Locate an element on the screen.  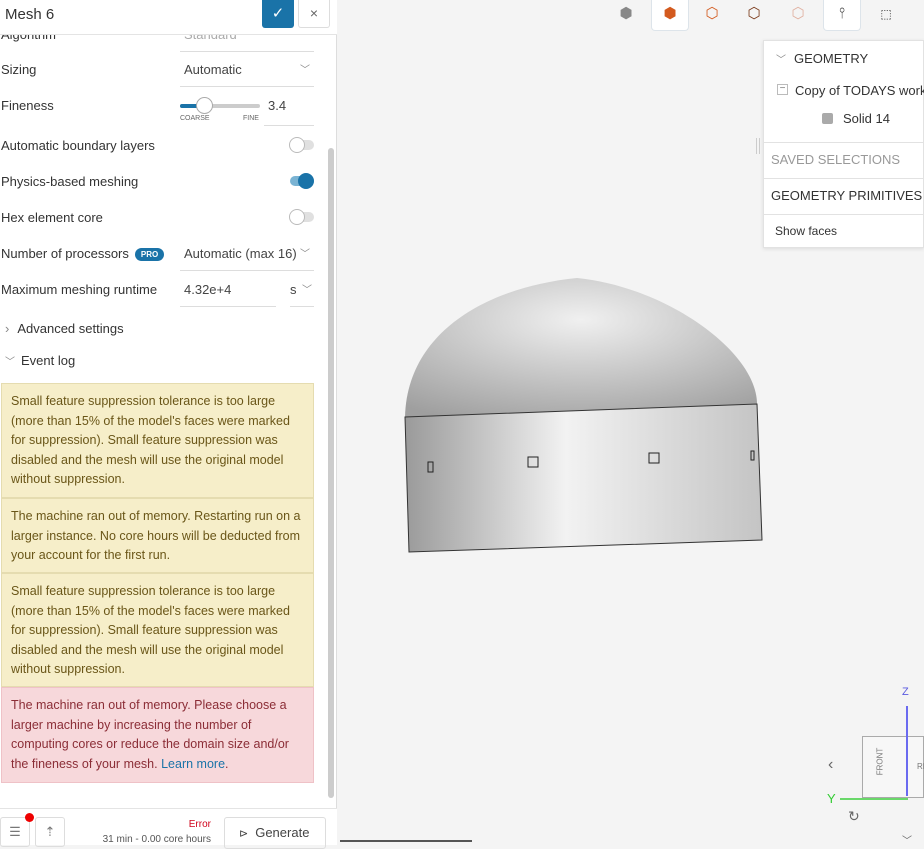
physics-meshing-label: Physics-based meshing is located at coordinates (70, 181).